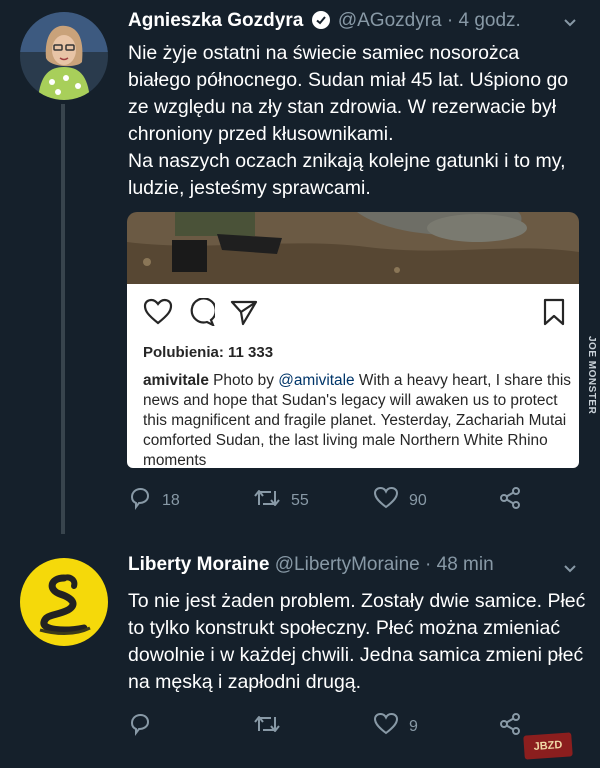 Image resolution: width=600 pixels, height=768 pixels. I want to click on instagram-actions, so click(205, 314).